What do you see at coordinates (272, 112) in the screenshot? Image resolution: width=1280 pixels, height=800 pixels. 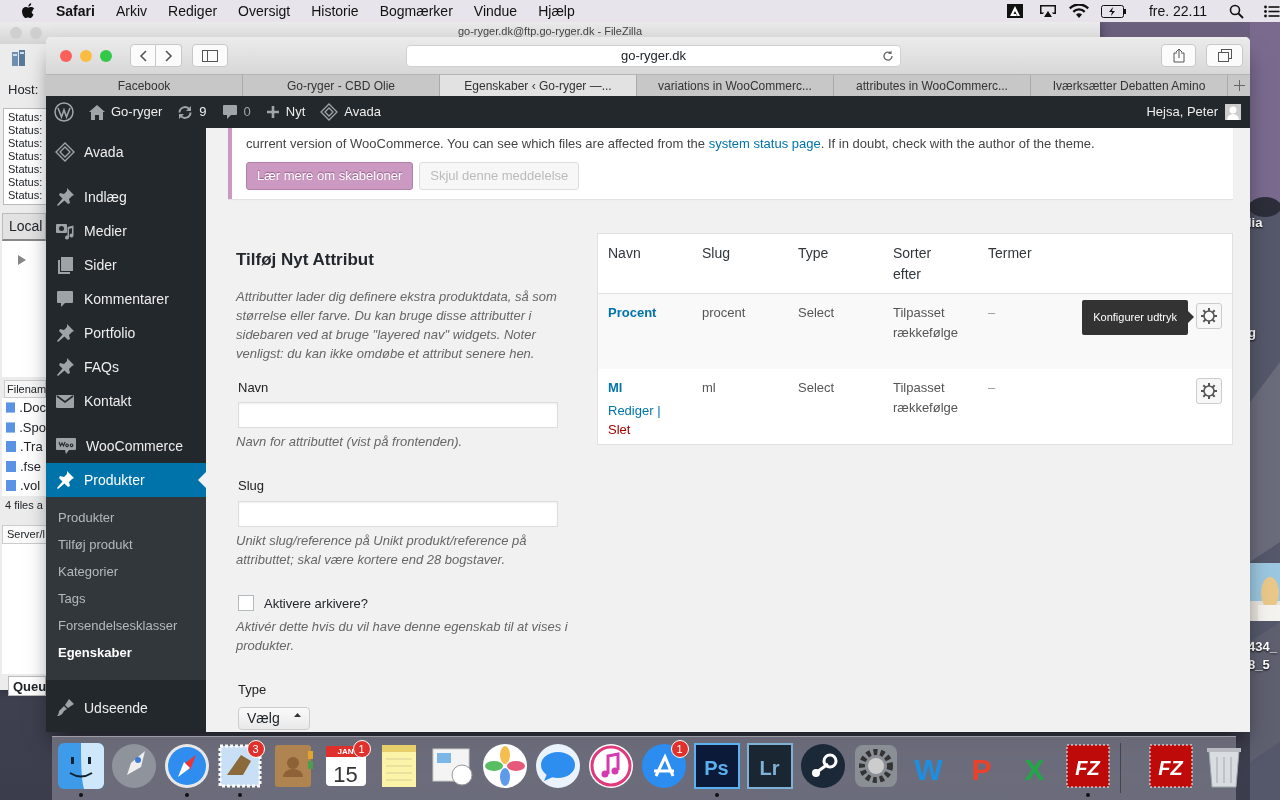 I see `plus-icon` at bounding box center [272, 112].